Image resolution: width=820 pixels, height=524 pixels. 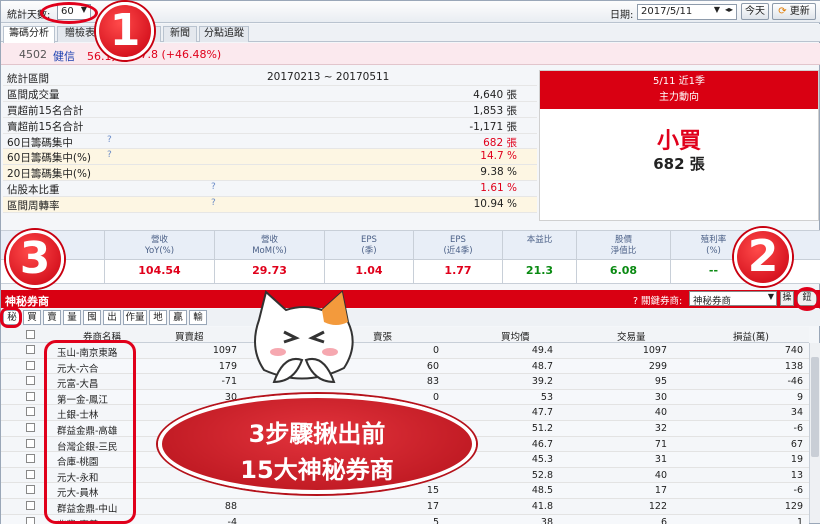 What do you see at coordinates (770, 296) in the screenshot?
I see `chevron-down-icon: ▼` at bounding box center [770, 296].